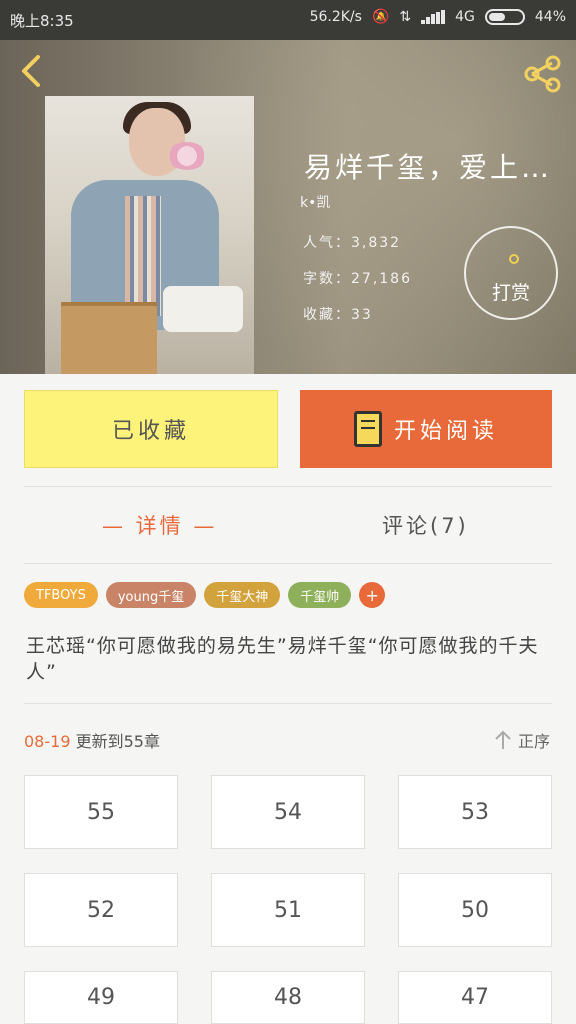 This screenshot has width=576, height=1024. Describe the element at coordinates (335, 17) in the screenshot. I see `net-speed: 56.2K/s` at that location.